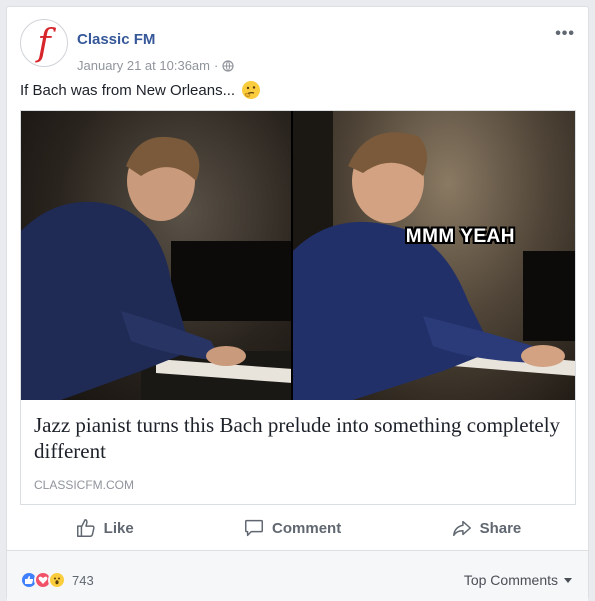  What do you see at coordinates (254, 528) in the screenshot?
I see `speech-bubble-icon` at bounding box center [254, 528].